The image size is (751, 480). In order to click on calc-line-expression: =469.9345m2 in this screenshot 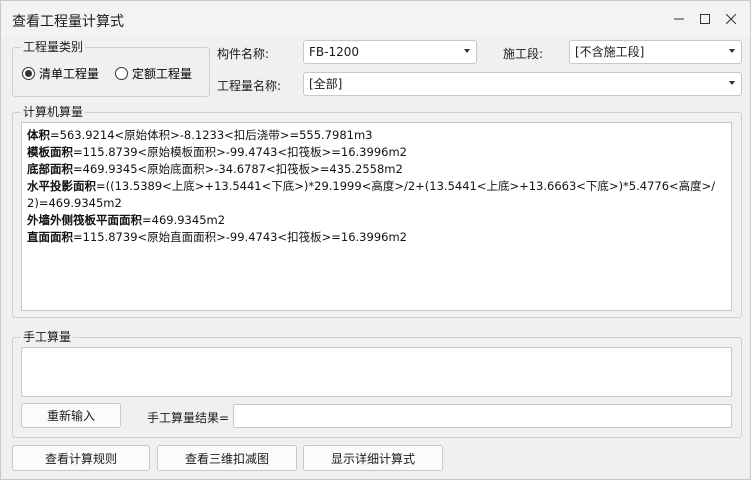, I will do `click(184, 220)`.